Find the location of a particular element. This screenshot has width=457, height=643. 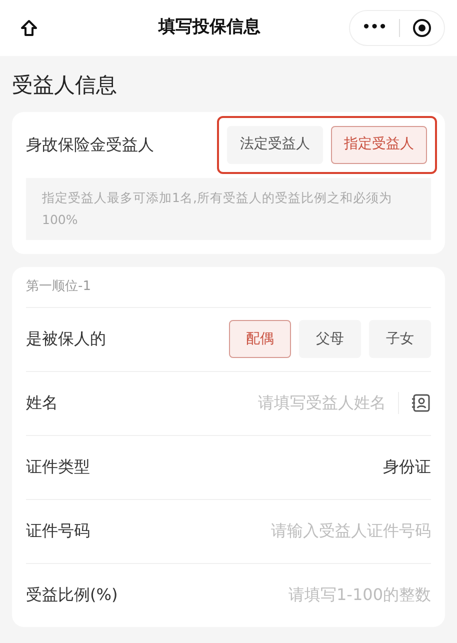

option-button: 指定受益人 is located at coordinates (379, 145).